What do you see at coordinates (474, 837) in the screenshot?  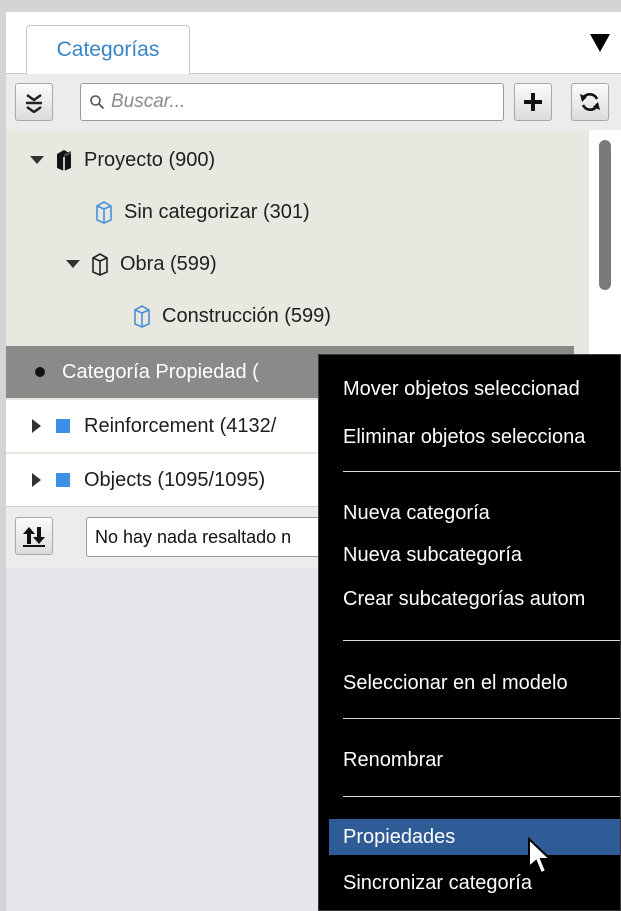 I see `menu-item-propiedades: Propiedades` at bounding box center [474, 837].